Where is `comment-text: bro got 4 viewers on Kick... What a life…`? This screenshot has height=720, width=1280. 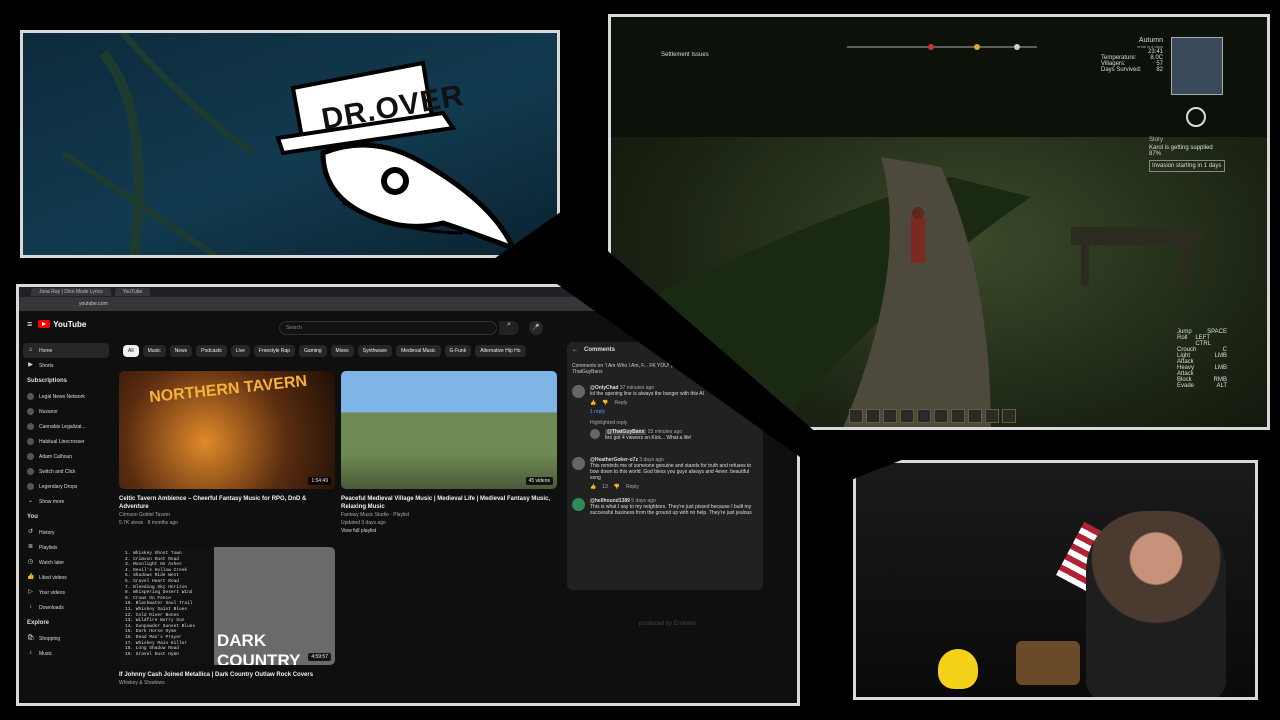 comment-text: bro got 4 viewers on Kick... What a life… is located at coordinates (648, 438).